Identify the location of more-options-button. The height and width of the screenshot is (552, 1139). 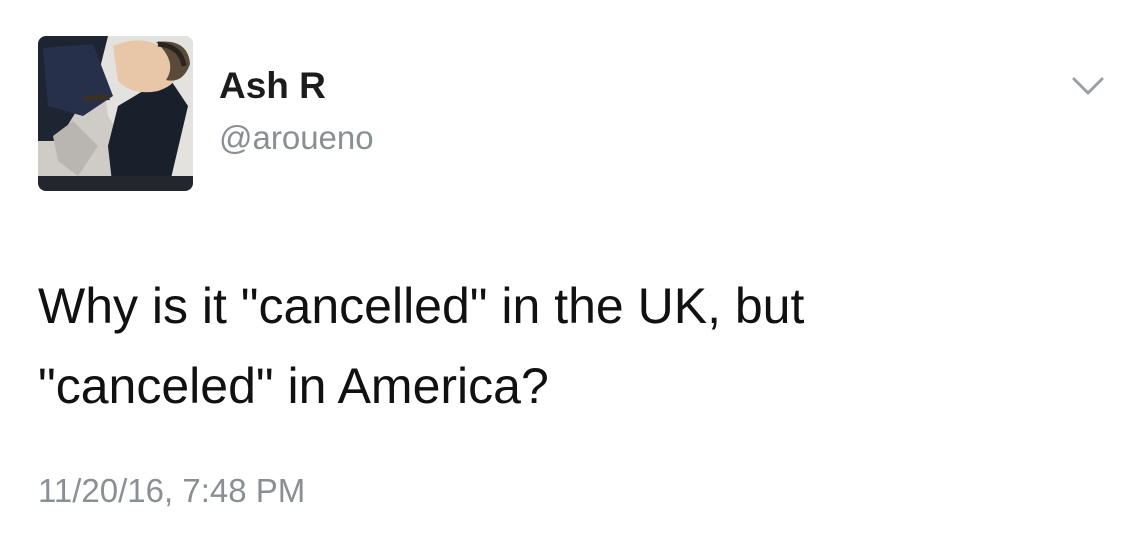
(1088, 86).